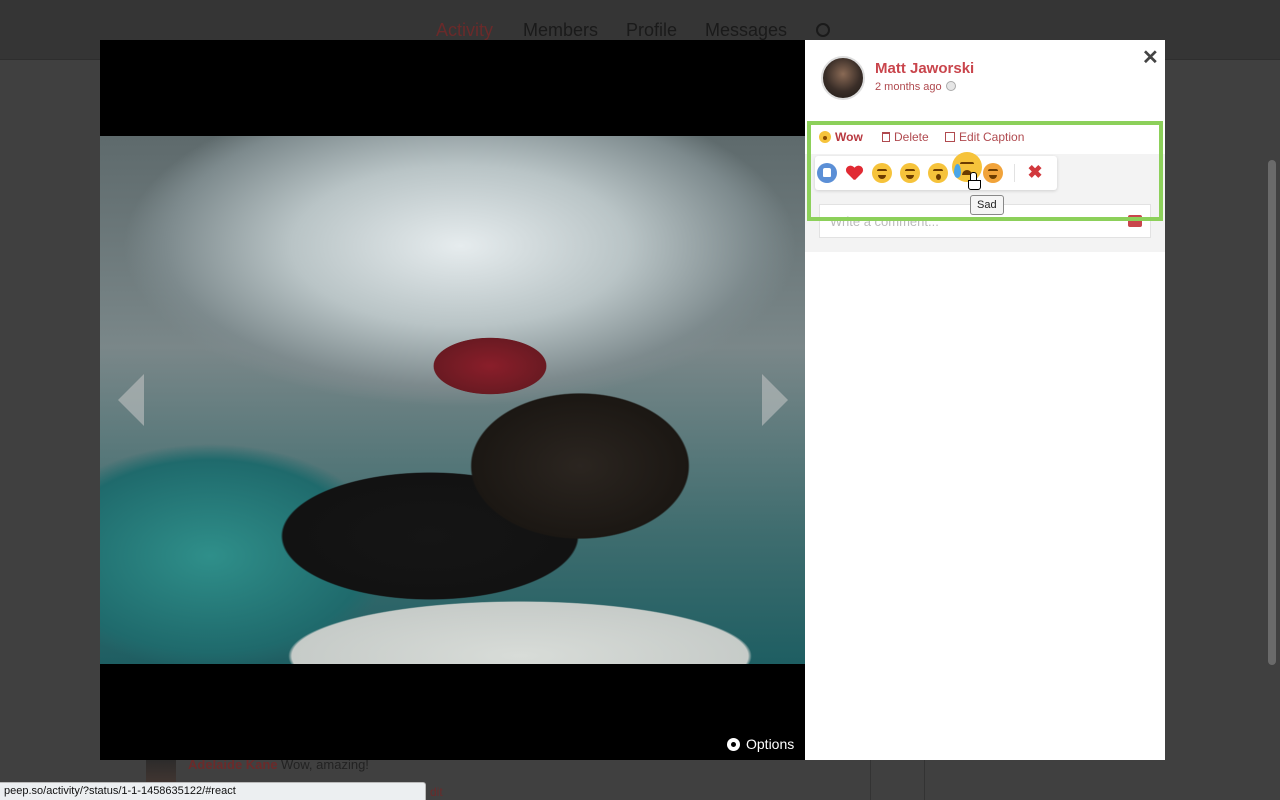  What do you see at coordinates (823, 30) in the screenshot?
I see `search-icon` at bounding box center [823, 30].